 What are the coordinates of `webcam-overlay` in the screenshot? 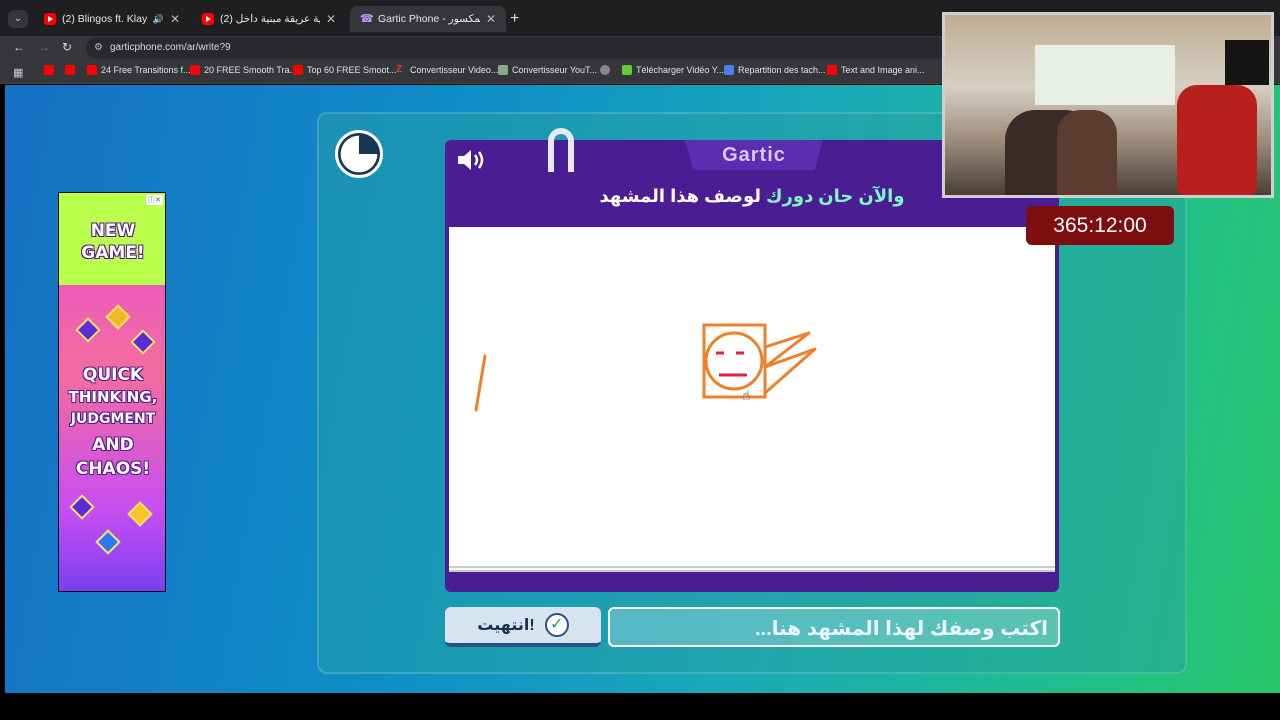 It's located at (1108, 105).